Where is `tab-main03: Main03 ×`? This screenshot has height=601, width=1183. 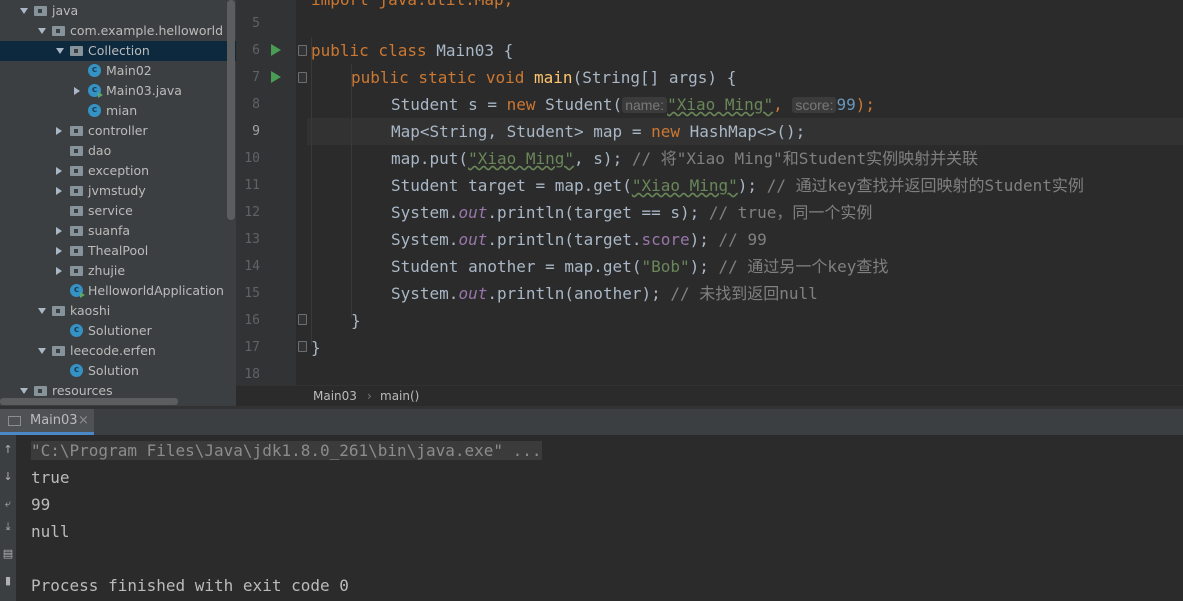
tab-main03: Main03 × is located at coordinates (47, 422).